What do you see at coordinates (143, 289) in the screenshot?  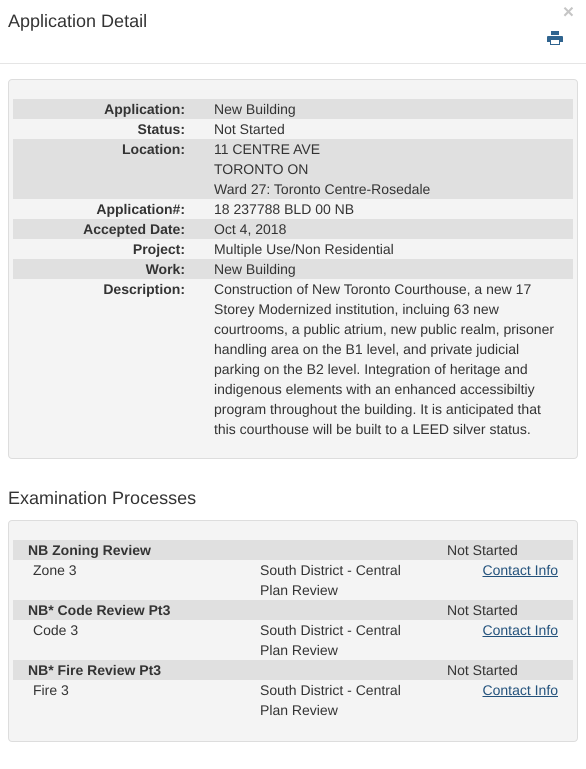 I see `field-label: Description:` at bounding box center [143, 289].